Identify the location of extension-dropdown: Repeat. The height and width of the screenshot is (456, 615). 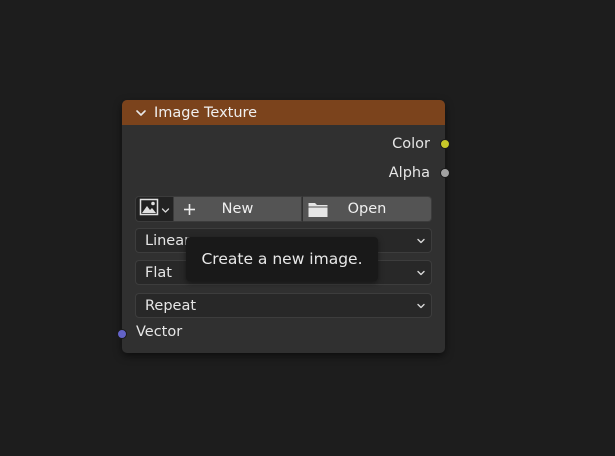
(283, 305).